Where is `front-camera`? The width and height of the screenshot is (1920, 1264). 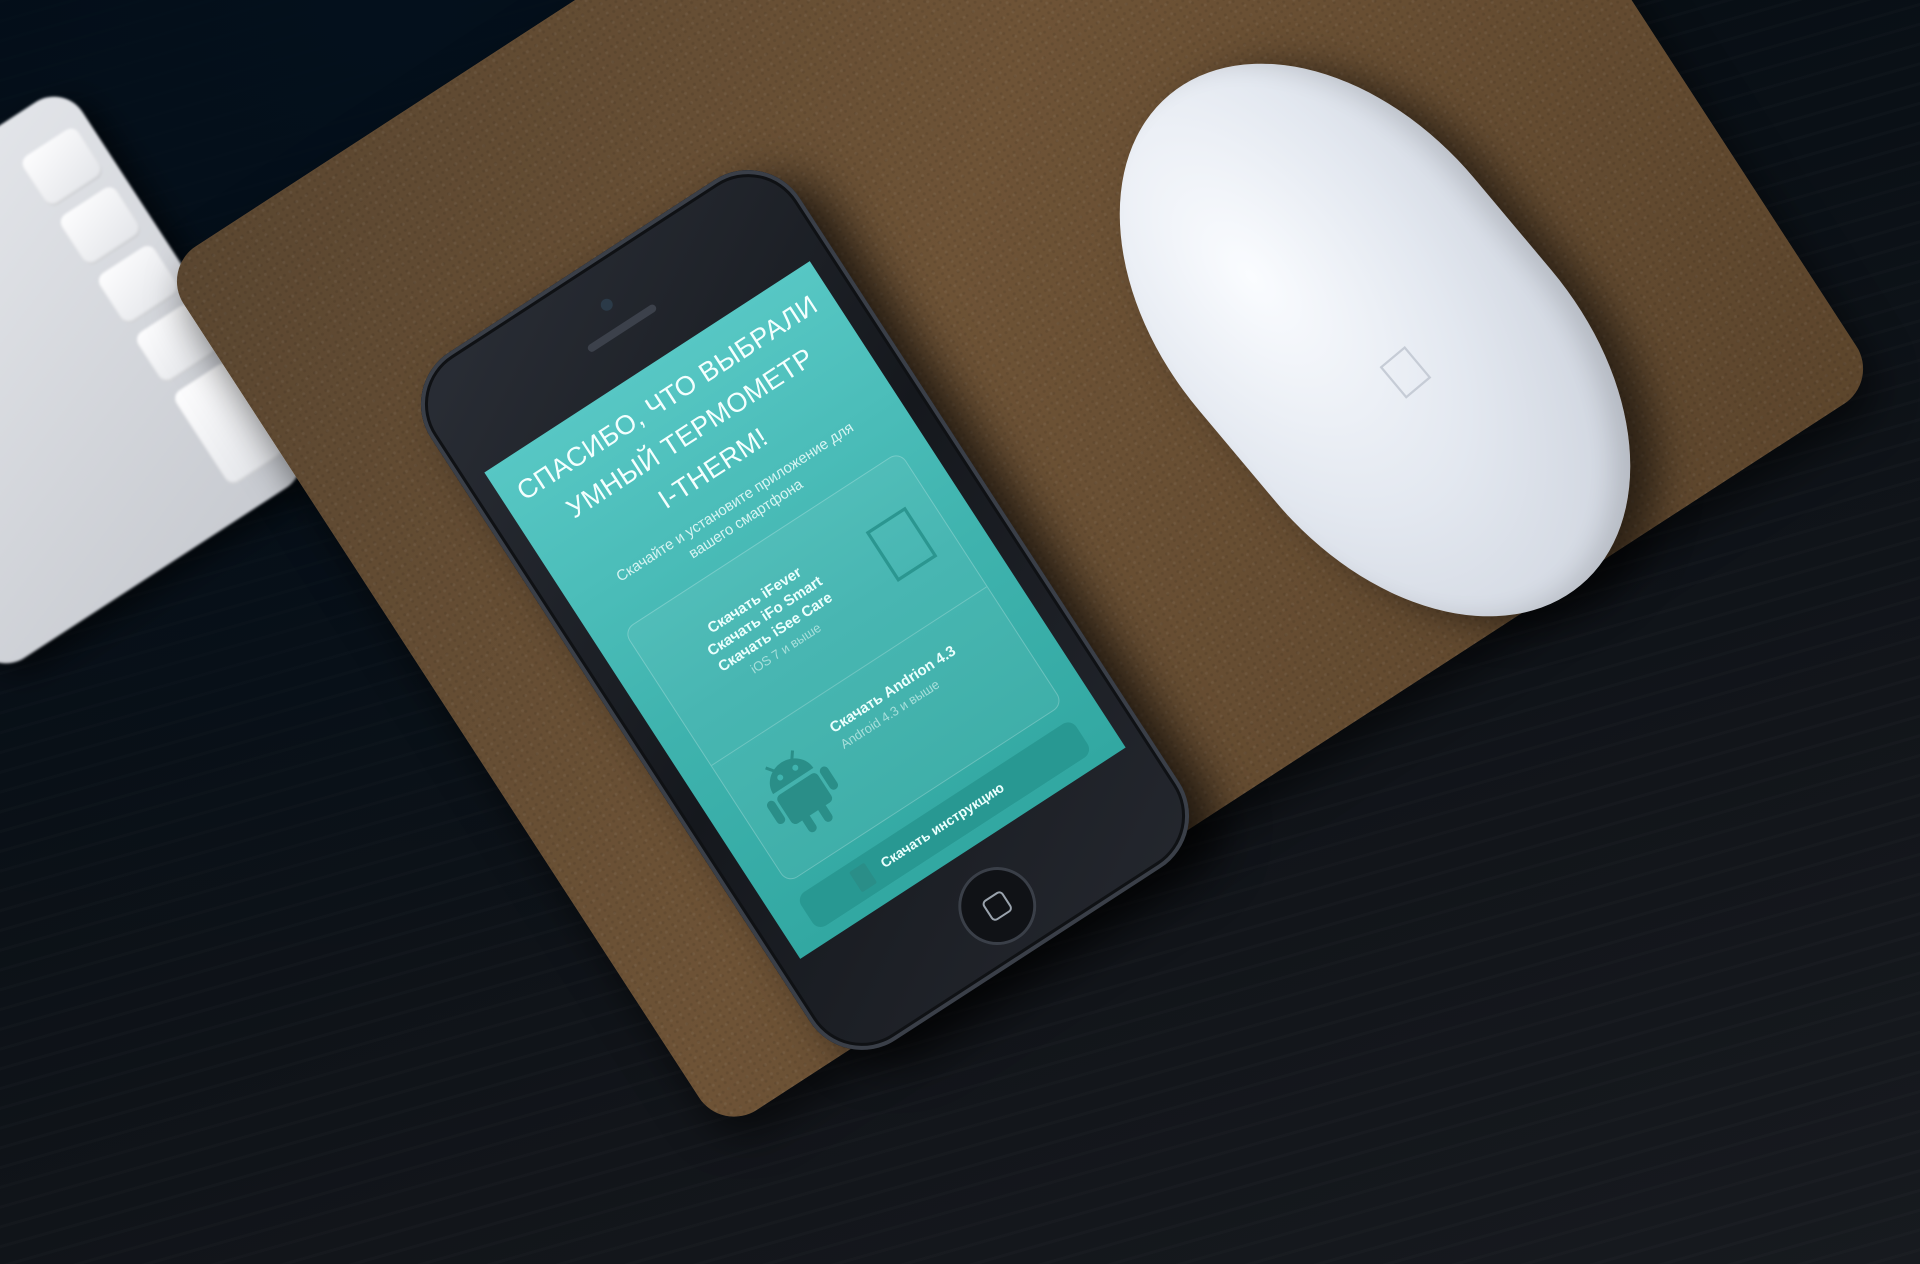
front-camera is located at coordinates (607, 305).